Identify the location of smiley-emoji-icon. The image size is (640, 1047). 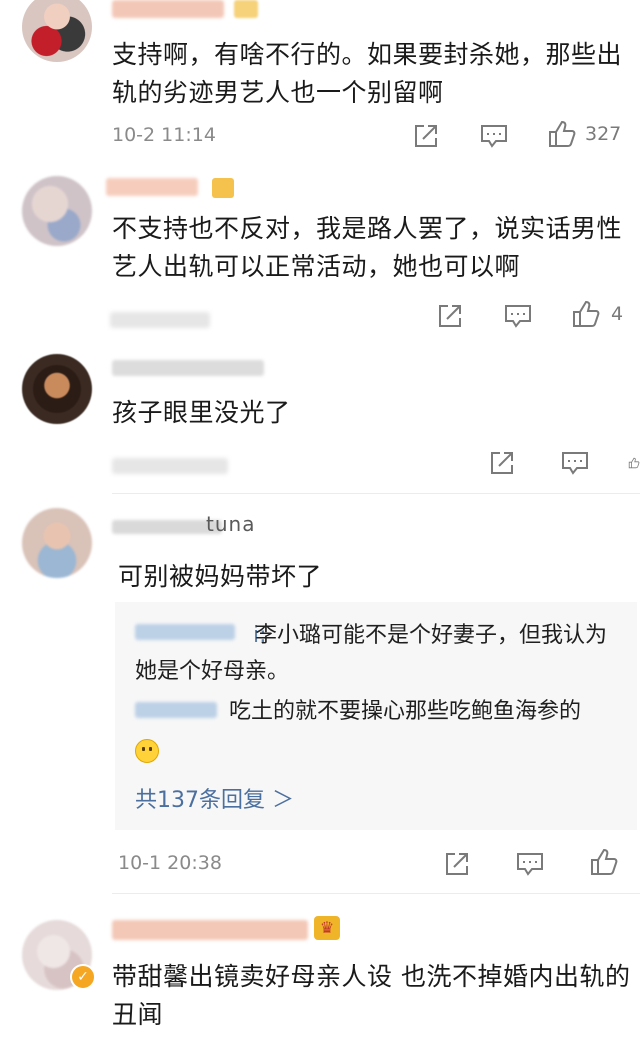
(147, 751).